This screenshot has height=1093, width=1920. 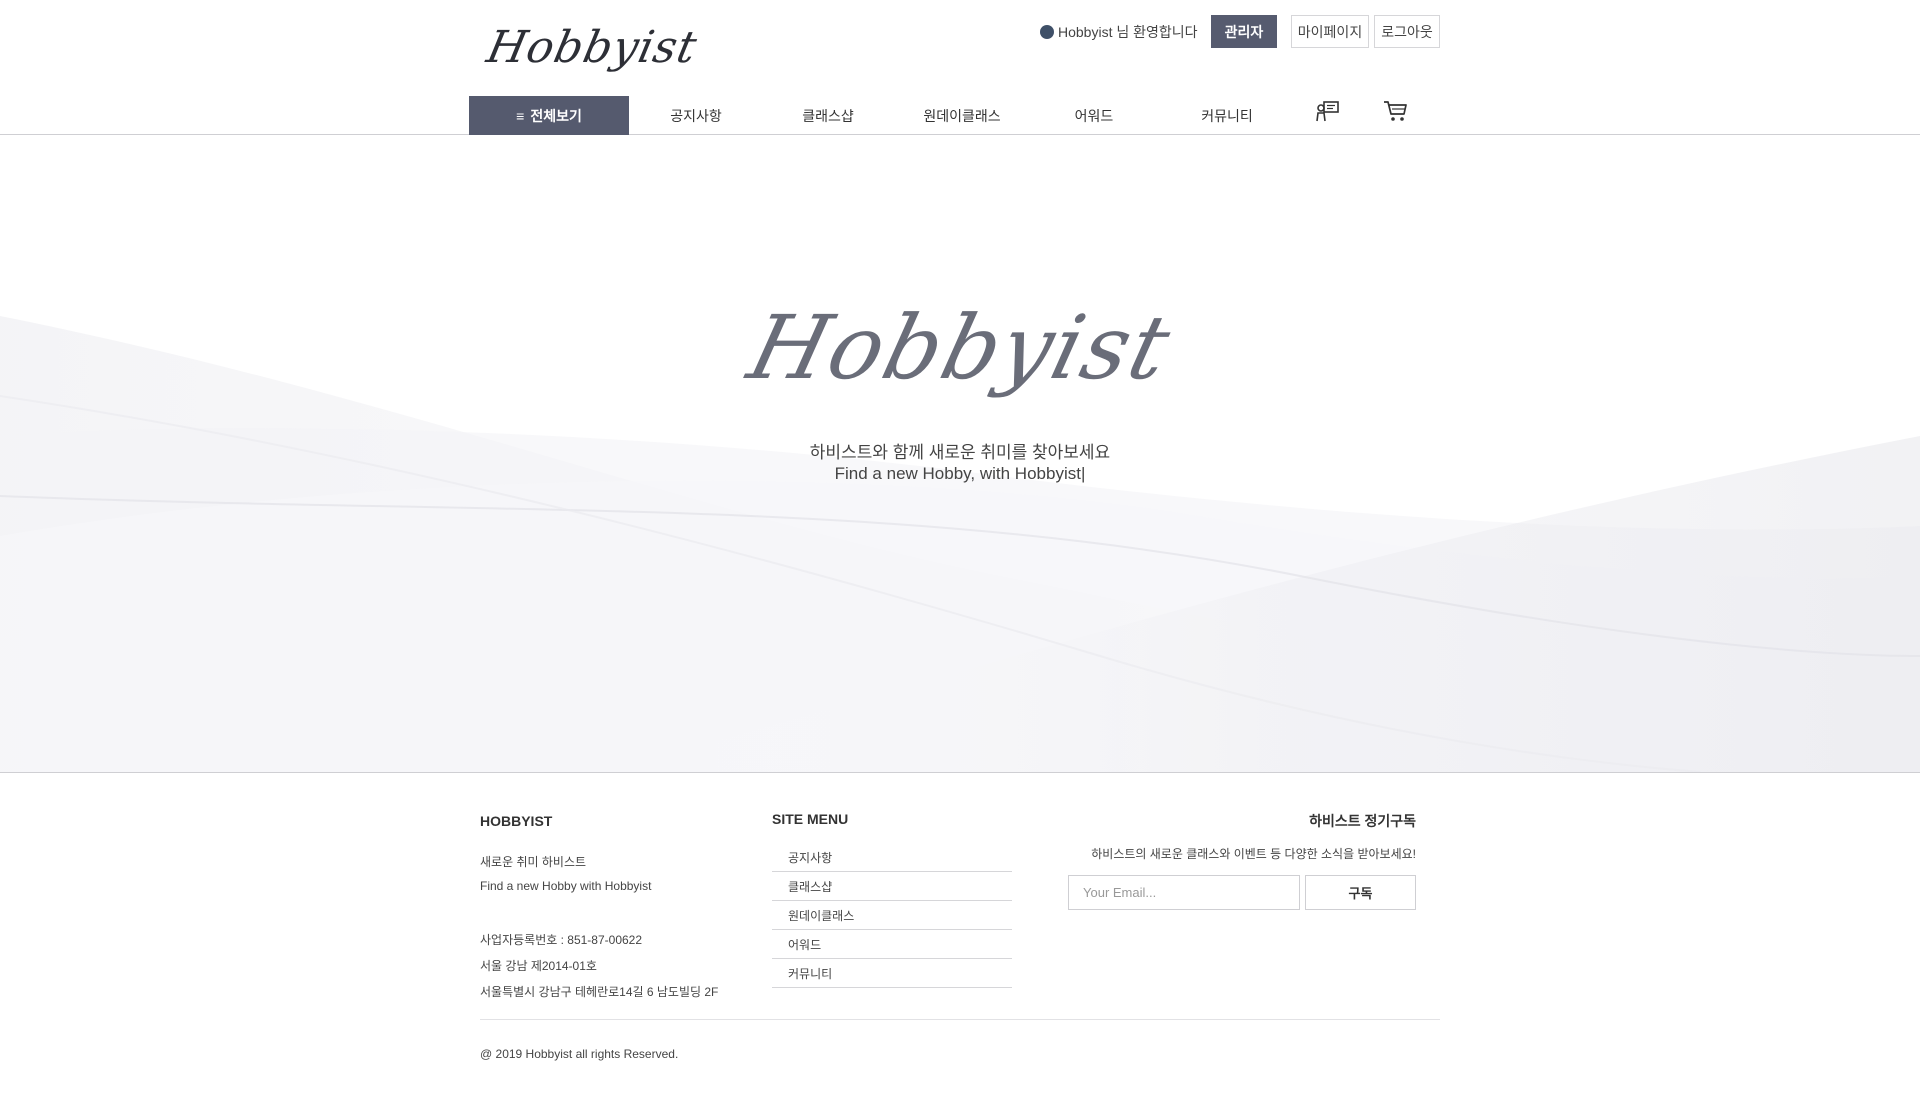 What do you see at coordinates (1085, 31) in the screenshot?
I see `welcome-user: Hobbyist` at bounding box center [1085, 31].